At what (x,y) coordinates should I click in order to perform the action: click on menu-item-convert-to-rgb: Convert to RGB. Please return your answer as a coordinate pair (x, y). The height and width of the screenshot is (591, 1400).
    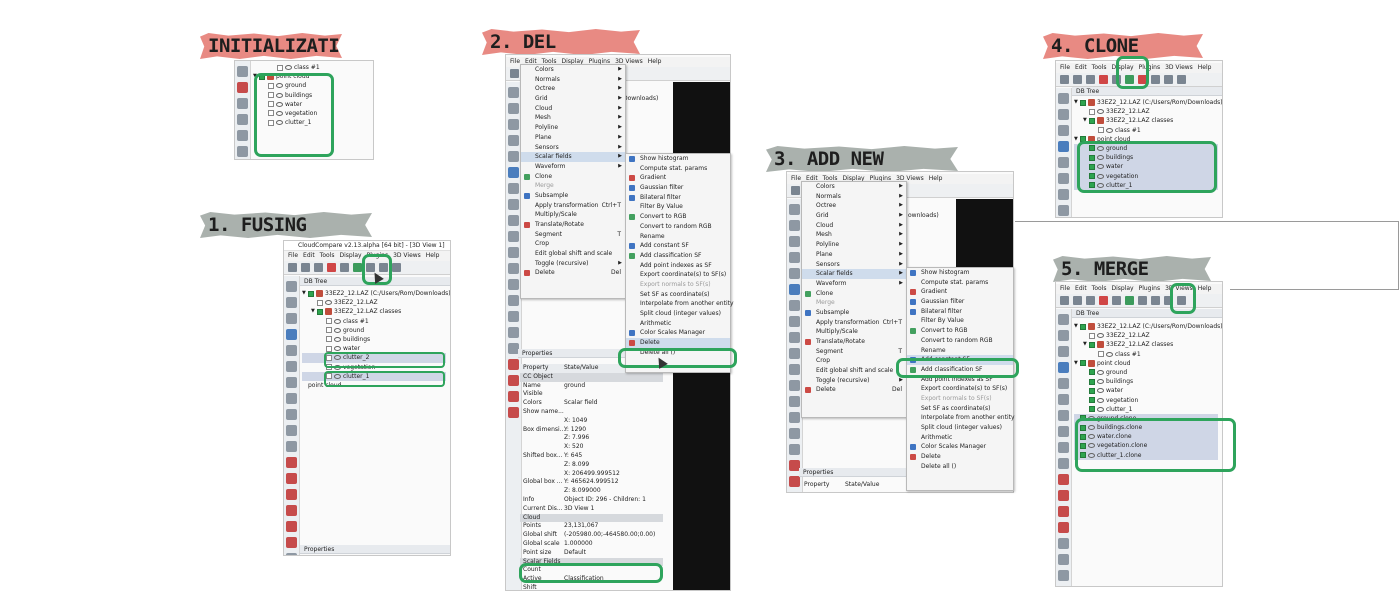
    Looking at the image, I should click on (678, 217).